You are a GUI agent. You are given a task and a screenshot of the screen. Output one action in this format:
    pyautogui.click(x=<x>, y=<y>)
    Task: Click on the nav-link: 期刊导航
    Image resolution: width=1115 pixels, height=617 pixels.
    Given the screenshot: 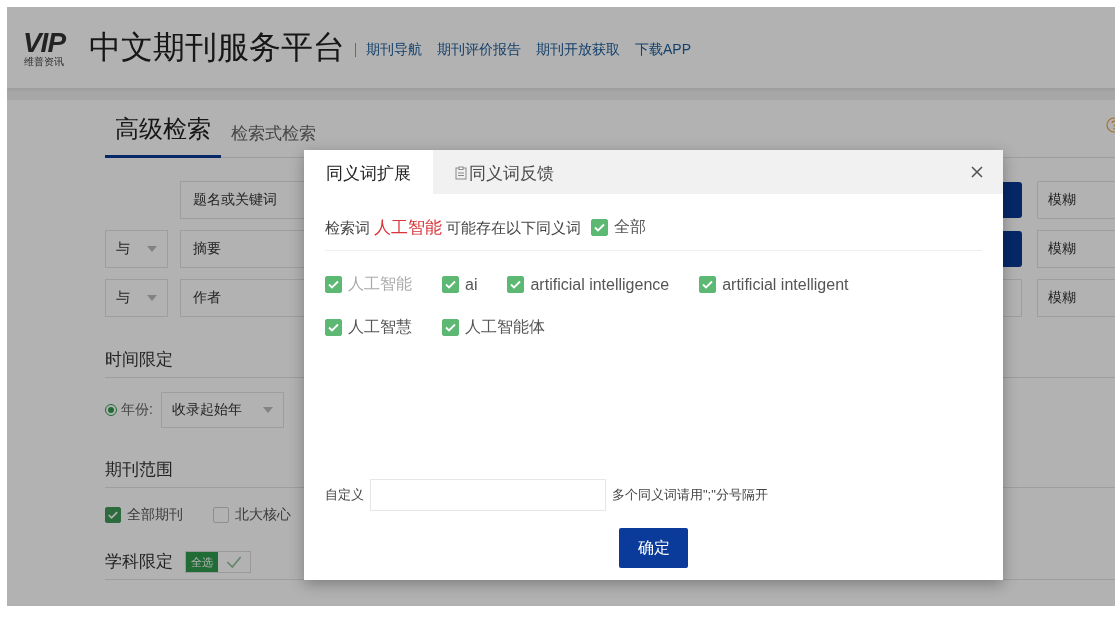 What is the action you would take?
    pyautogui.click(x=394, y=49)
    